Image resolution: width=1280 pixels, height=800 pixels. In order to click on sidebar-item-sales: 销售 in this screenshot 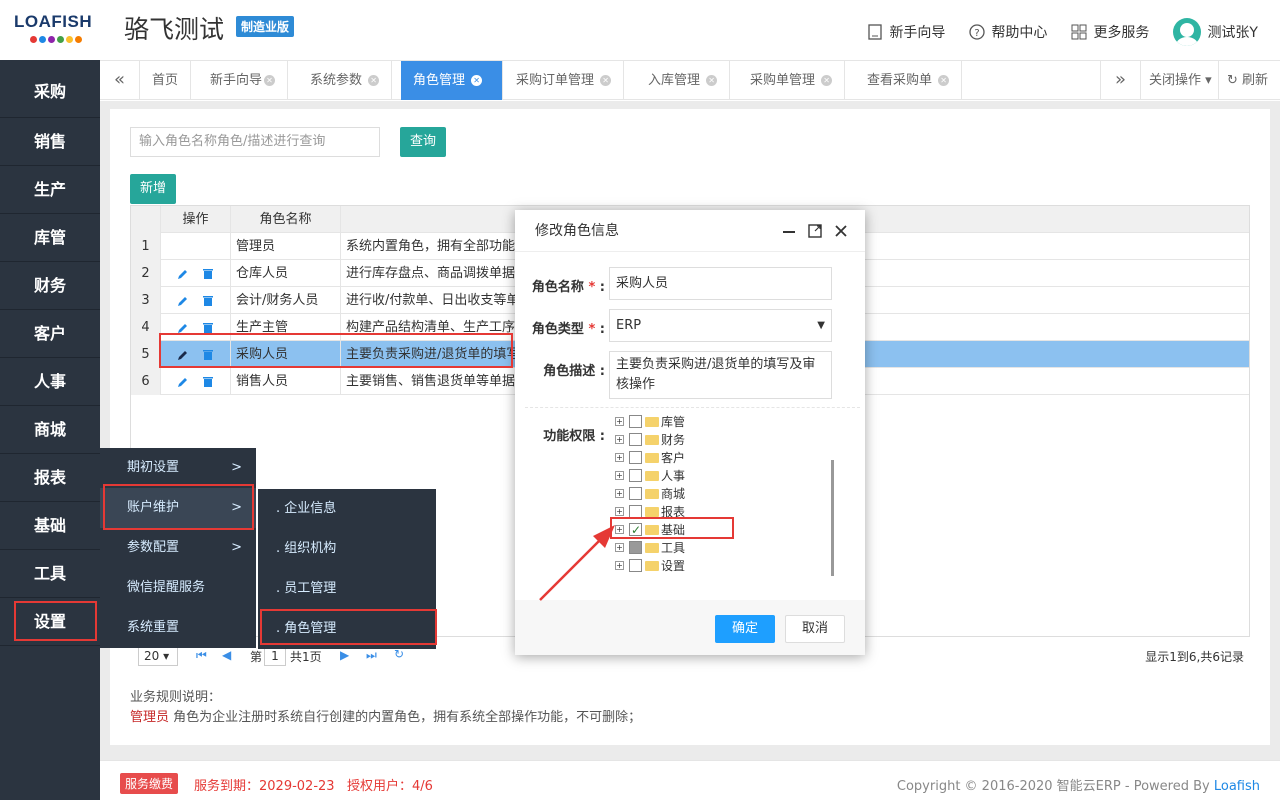, I will do `click(50, 142)`.